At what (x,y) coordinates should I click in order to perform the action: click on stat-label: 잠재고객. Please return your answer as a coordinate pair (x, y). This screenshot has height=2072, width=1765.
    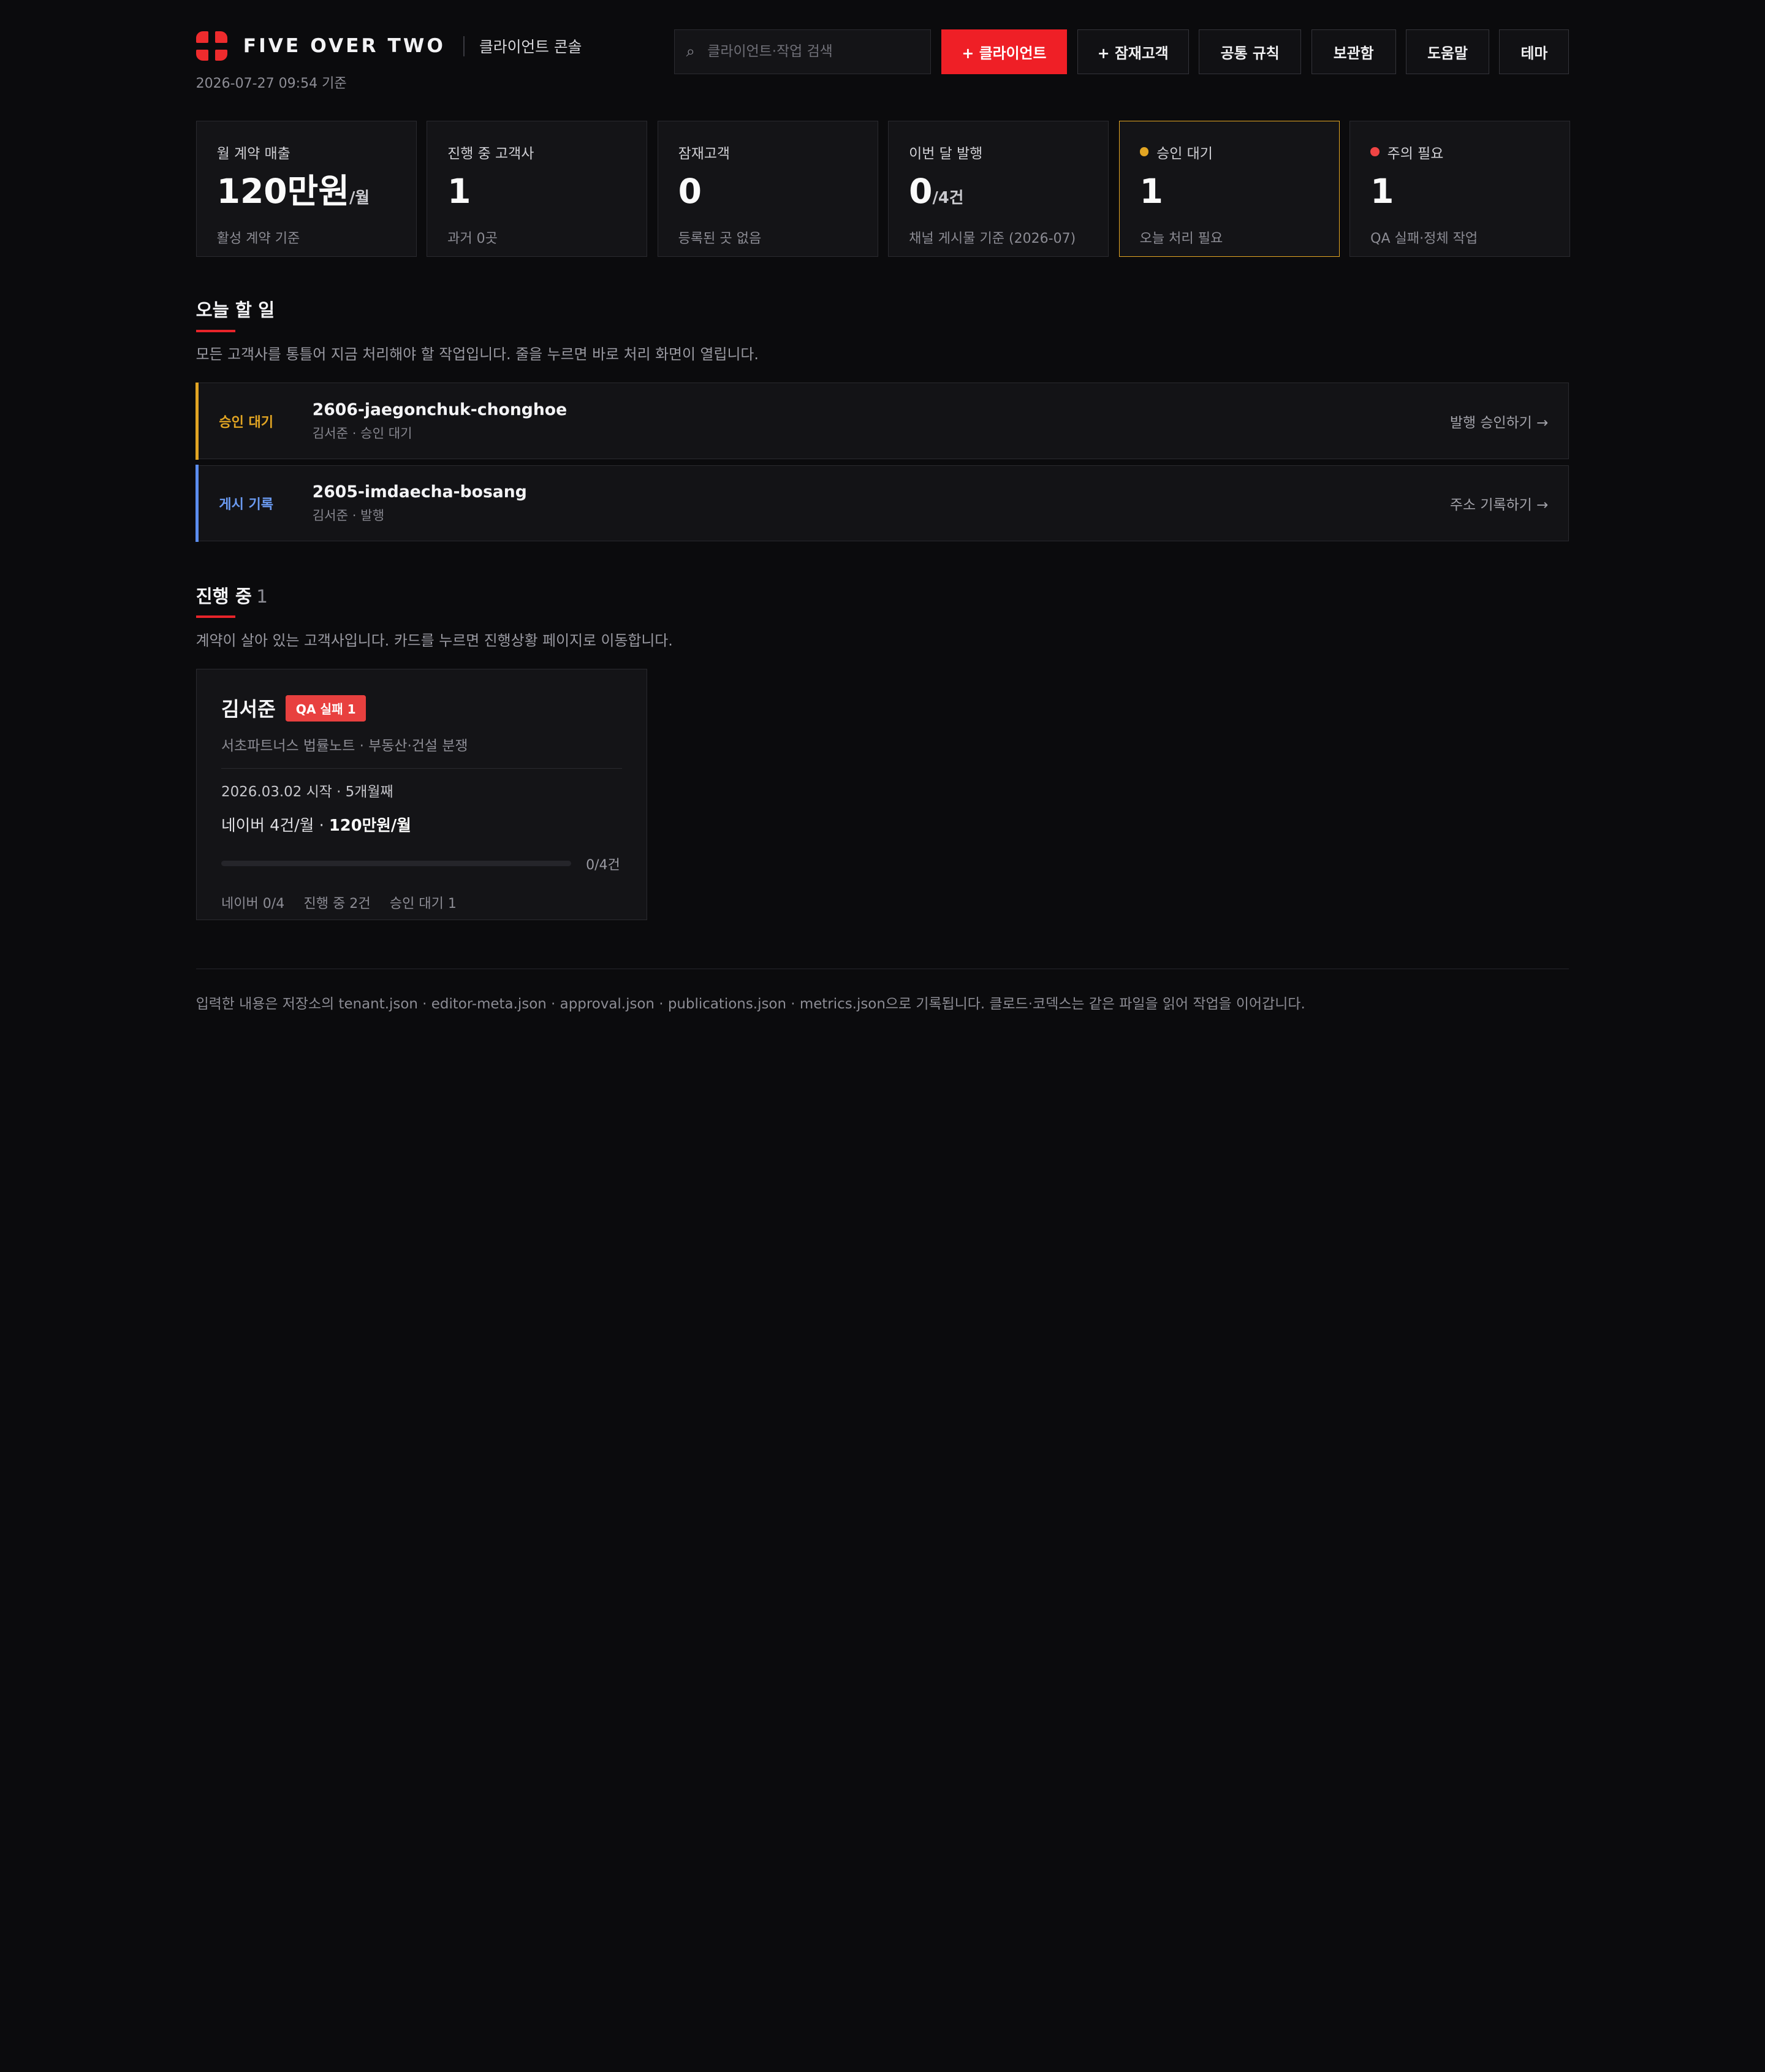
    Looking at the image, I should click on (704, 153).